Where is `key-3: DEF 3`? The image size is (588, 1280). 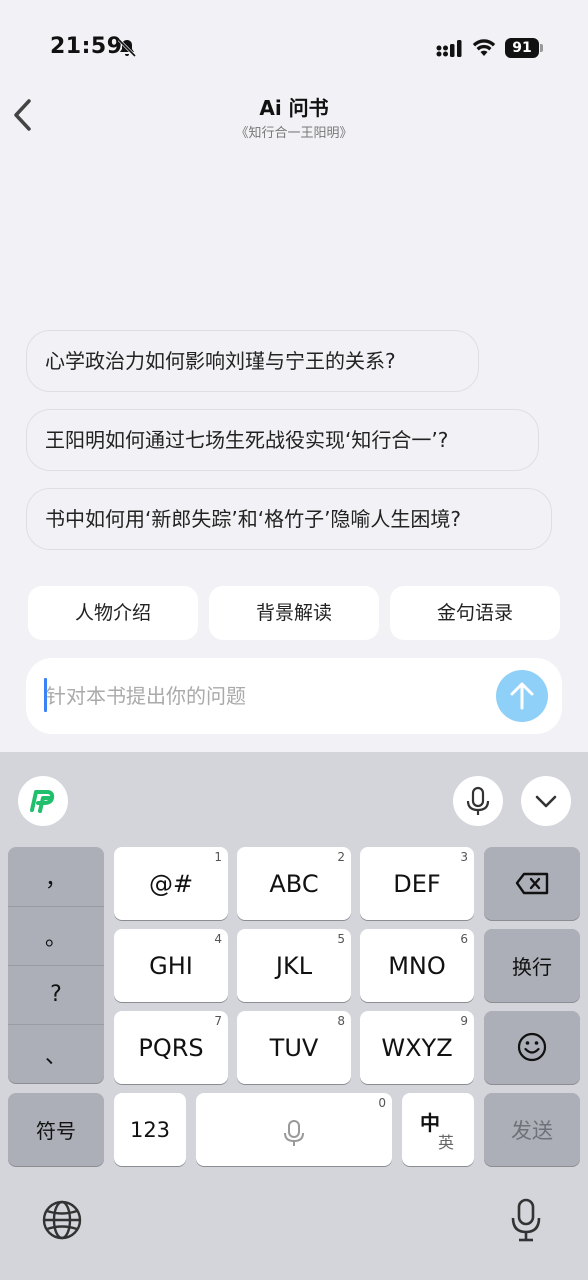
key-3: DEF 3 is located at coordinates (417, 883).